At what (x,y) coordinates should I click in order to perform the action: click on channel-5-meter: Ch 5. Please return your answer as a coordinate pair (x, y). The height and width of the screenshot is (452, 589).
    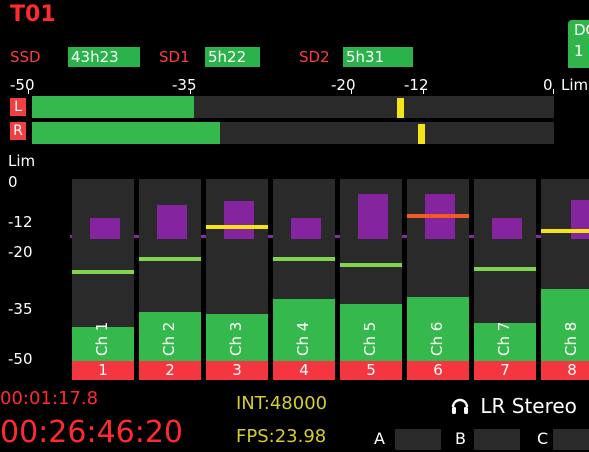
    Looking at the image, I should click on (371, 272).